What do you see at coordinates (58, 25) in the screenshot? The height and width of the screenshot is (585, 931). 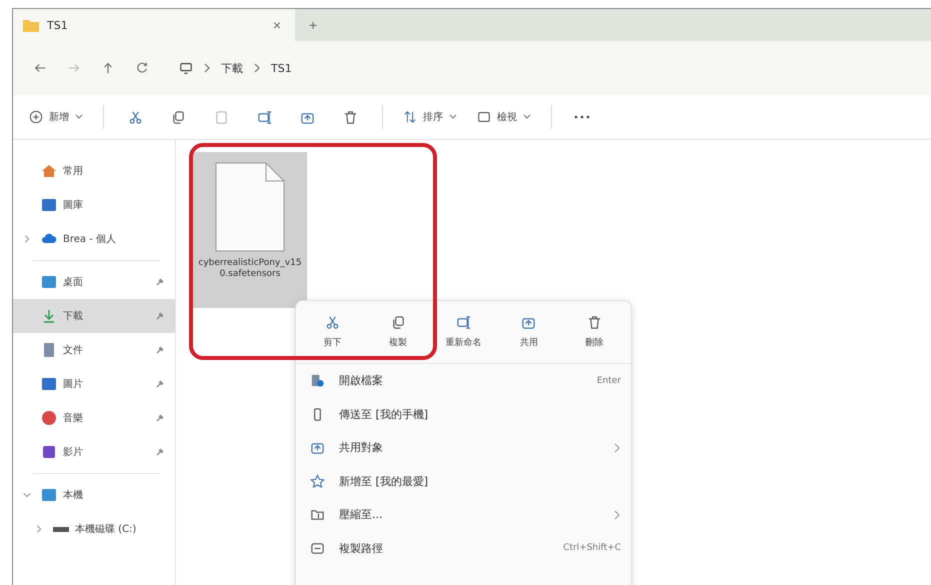 I see `tab-title: TS1` at bounding box center [58, 25].